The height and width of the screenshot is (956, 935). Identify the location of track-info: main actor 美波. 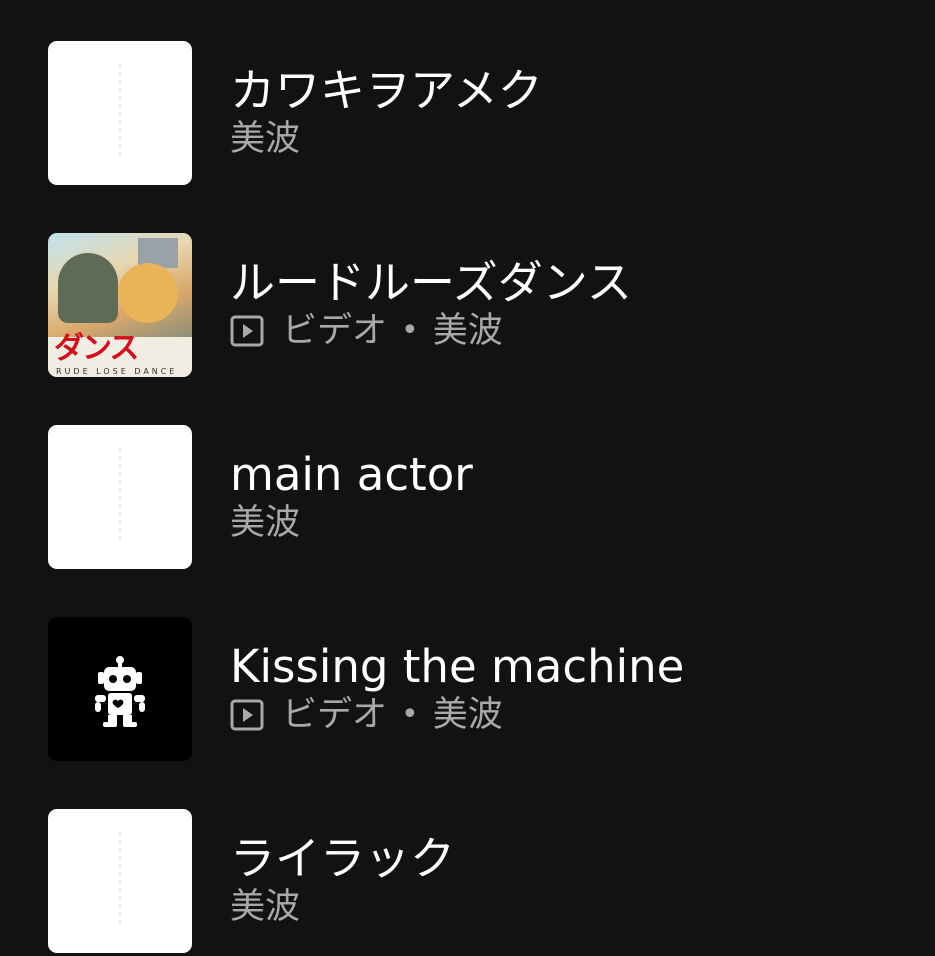
(351, 497).